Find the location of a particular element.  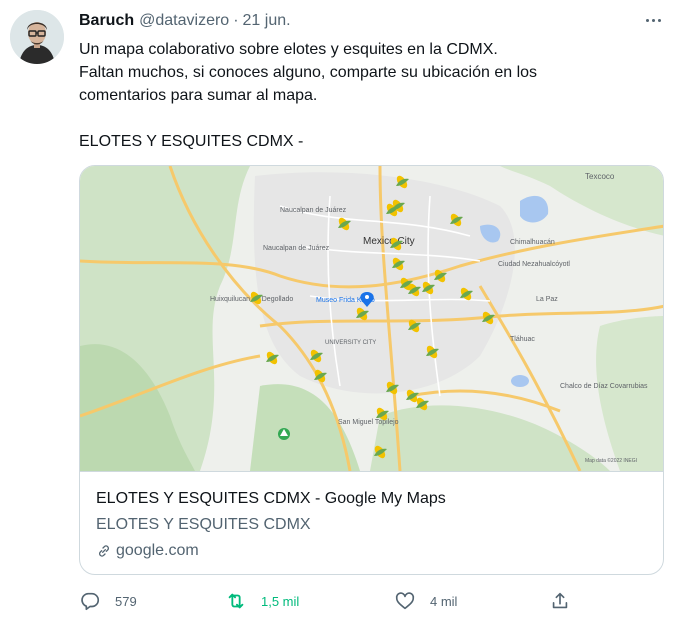

share-button is located at coordinates (560, 601).